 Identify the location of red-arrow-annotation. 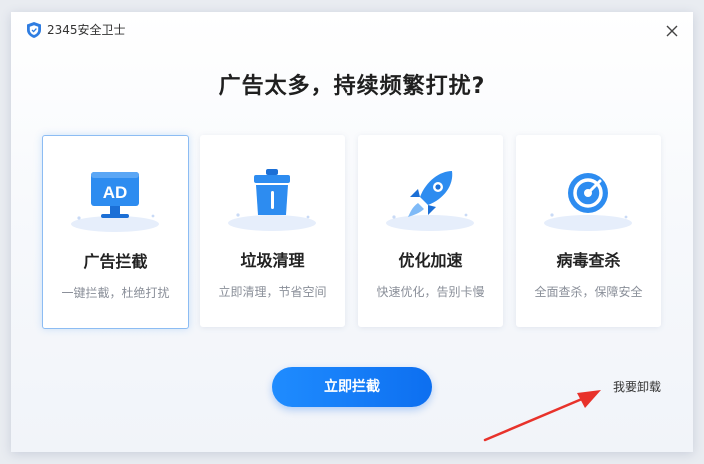
(542, 416).